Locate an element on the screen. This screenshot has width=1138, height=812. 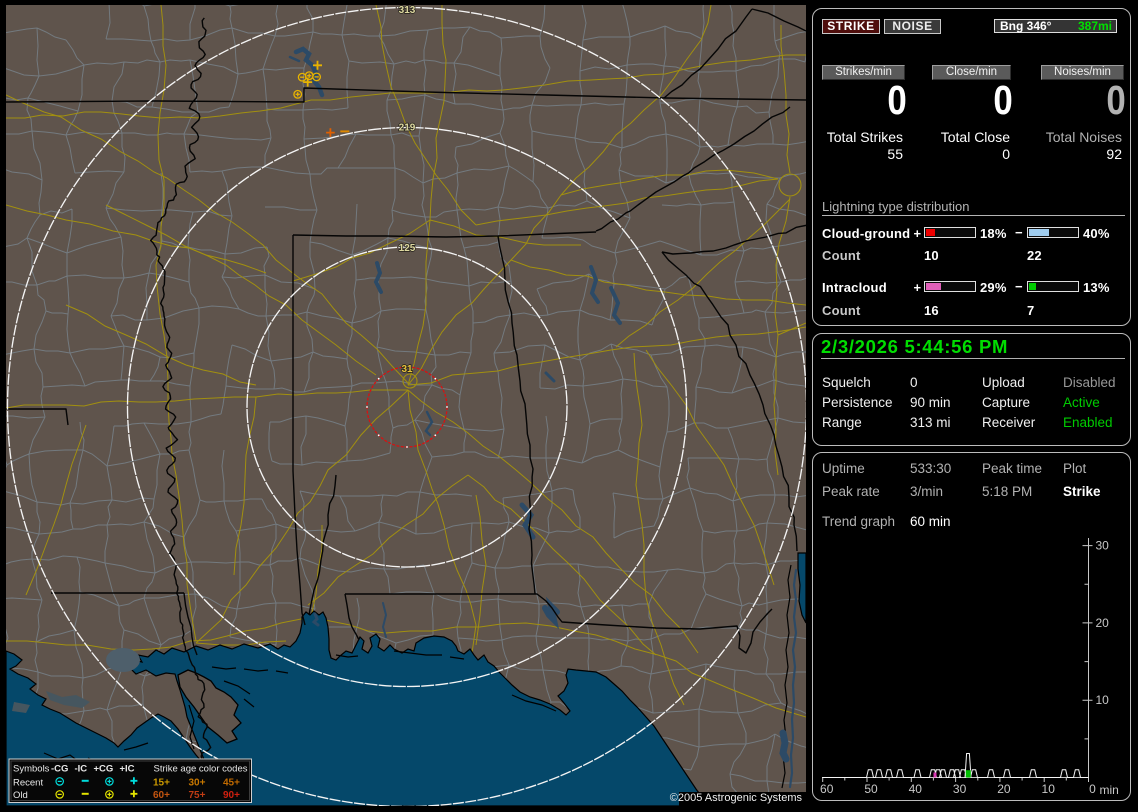
svg-text: +IC is located at coordinates (127, 769).